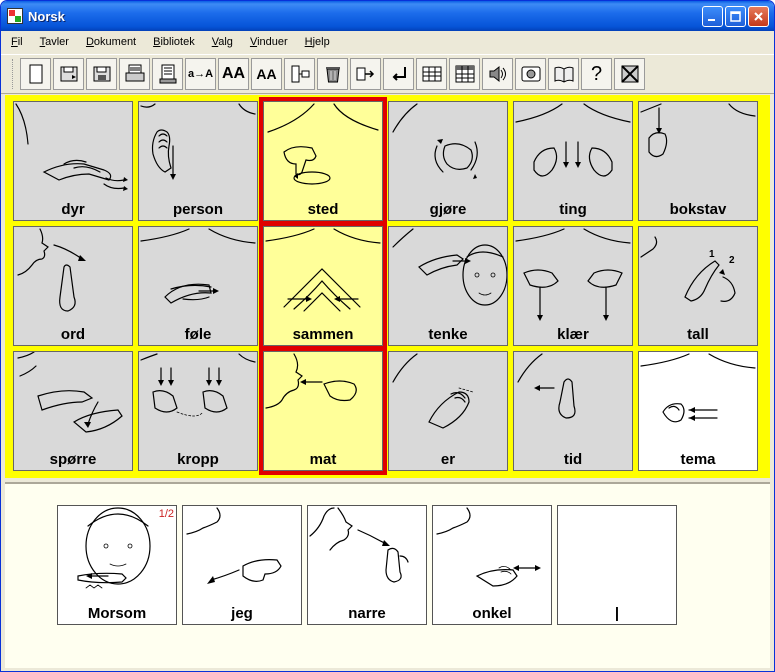  What do you see at coordinates (449, 267) in the screenshot?
I see `sign-tenke-icon` at bounding box center [449, 267].